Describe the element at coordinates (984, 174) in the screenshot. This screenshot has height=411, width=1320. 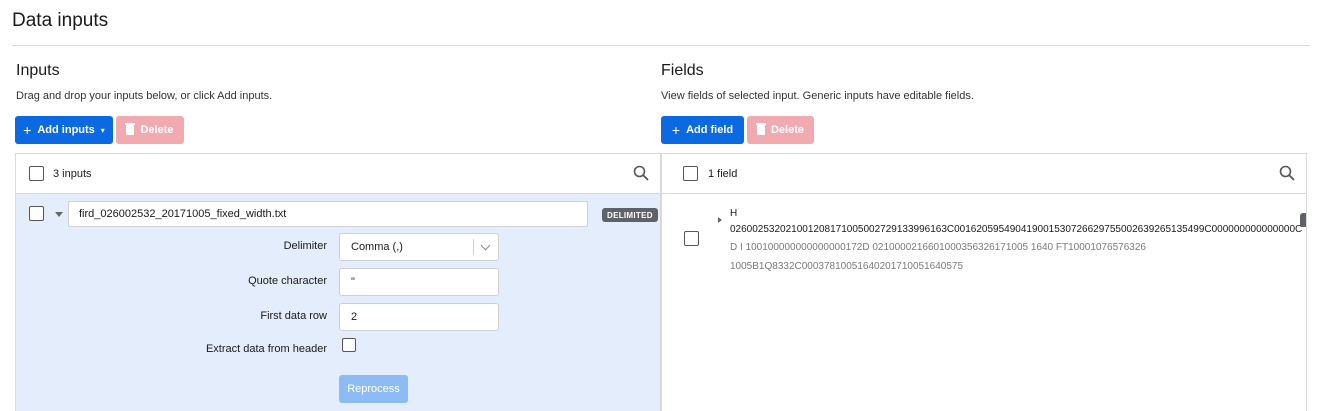
I see `fields-panel-header: 1 field` at that location.